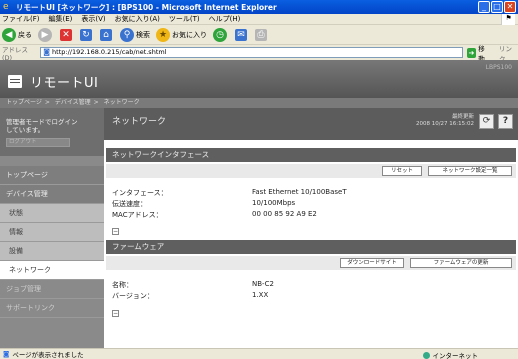  Describe the element at coordinates (42, 126) in the screenshot. I see `login-message: 管理者モードでログイン しています。` at that location.